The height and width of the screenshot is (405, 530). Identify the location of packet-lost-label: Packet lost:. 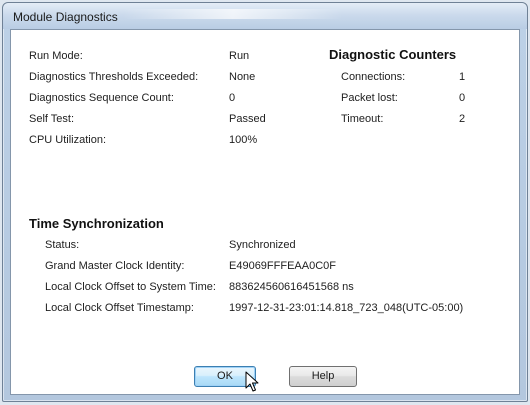
(369, 98).